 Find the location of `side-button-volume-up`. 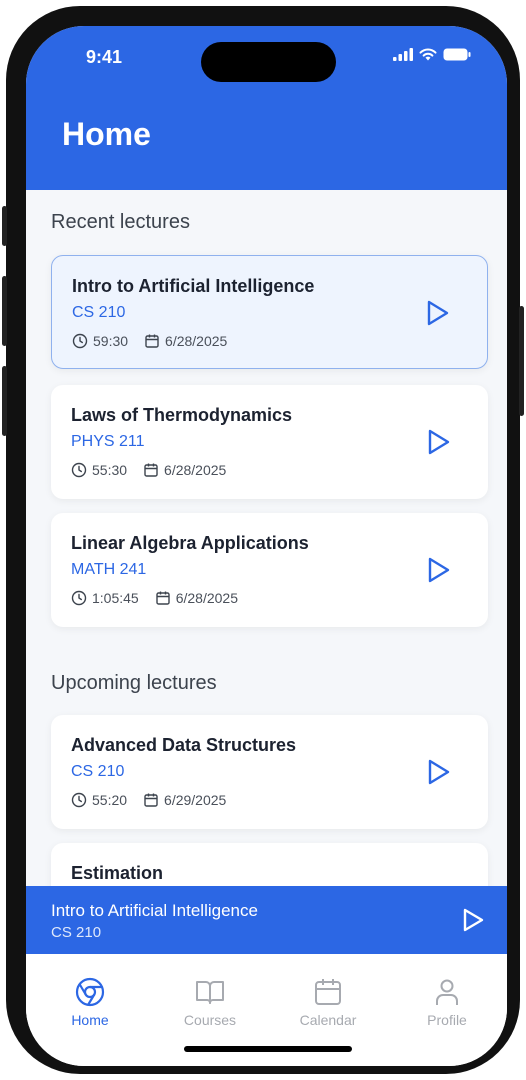

side-button-volume-up is located at coordinates (4, 311).